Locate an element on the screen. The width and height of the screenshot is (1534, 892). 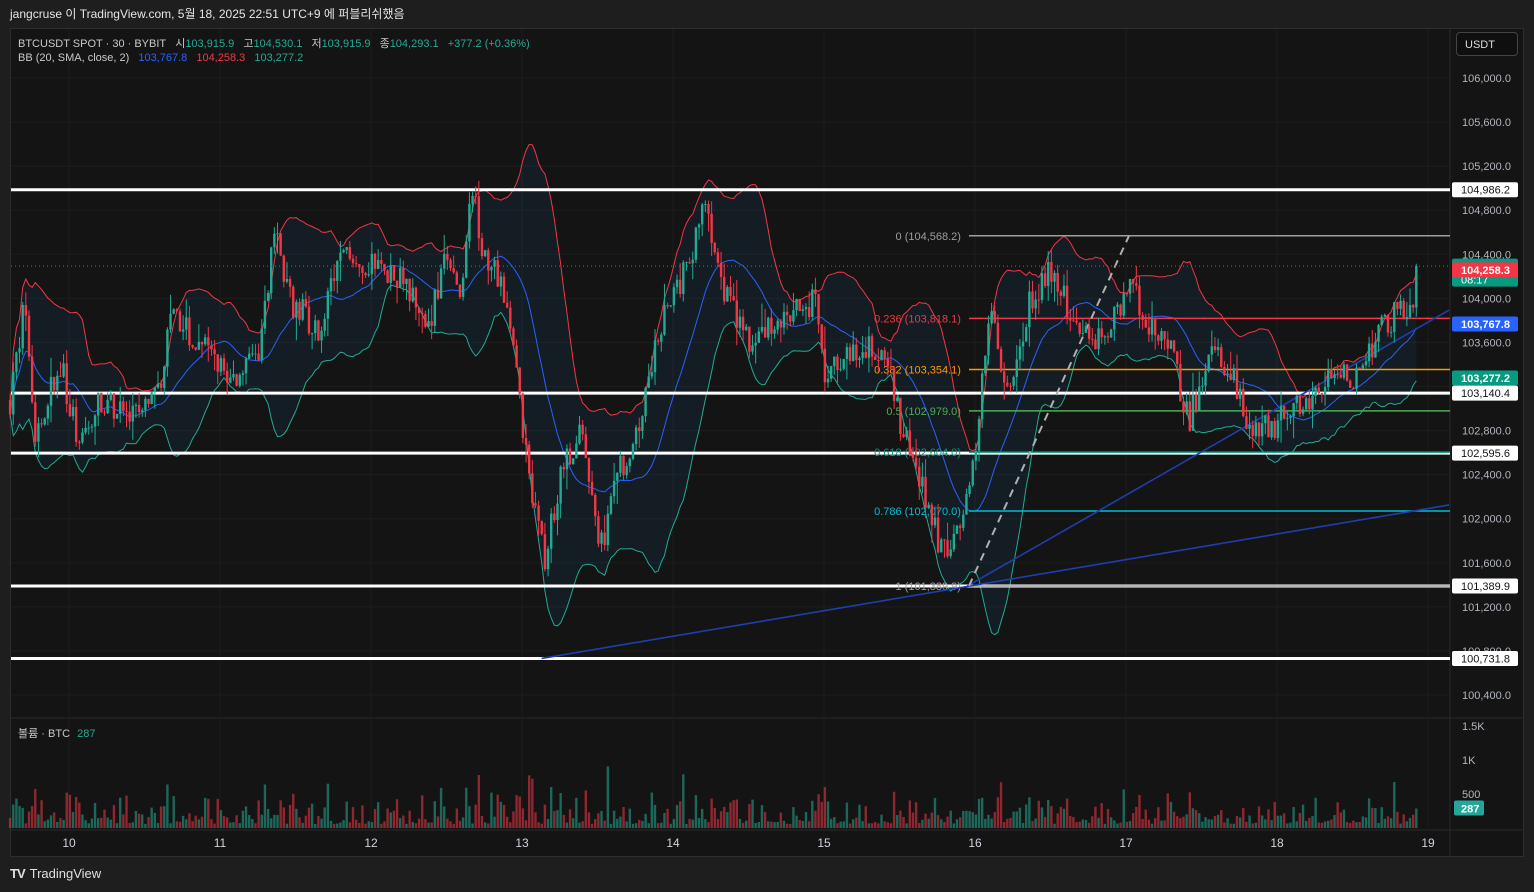
price-tick-label: 105,600.0 is located at coordinates (1486, 123).